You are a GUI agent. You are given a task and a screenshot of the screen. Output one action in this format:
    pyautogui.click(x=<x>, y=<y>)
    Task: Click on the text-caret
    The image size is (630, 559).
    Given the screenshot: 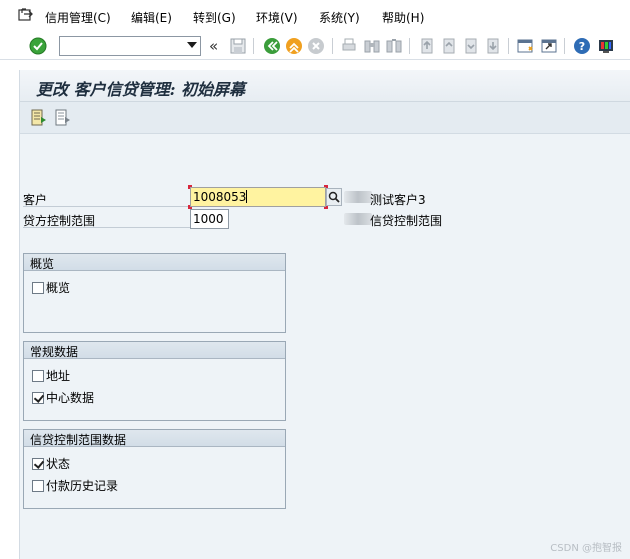 What is the action you would take?
    pyautogui.click(x=247, y=196)
    